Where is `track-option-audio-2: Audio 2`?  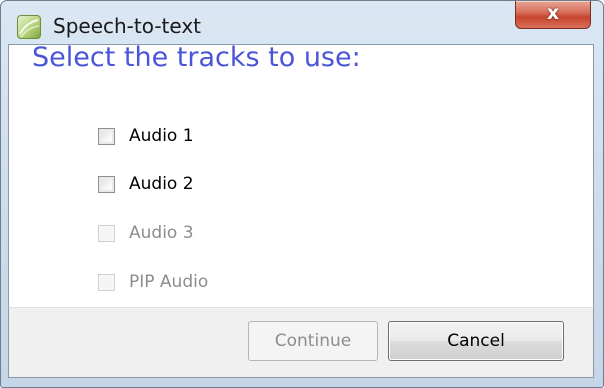
track-option-audio-2: Audio 2 is located at coordinates (146, 184).